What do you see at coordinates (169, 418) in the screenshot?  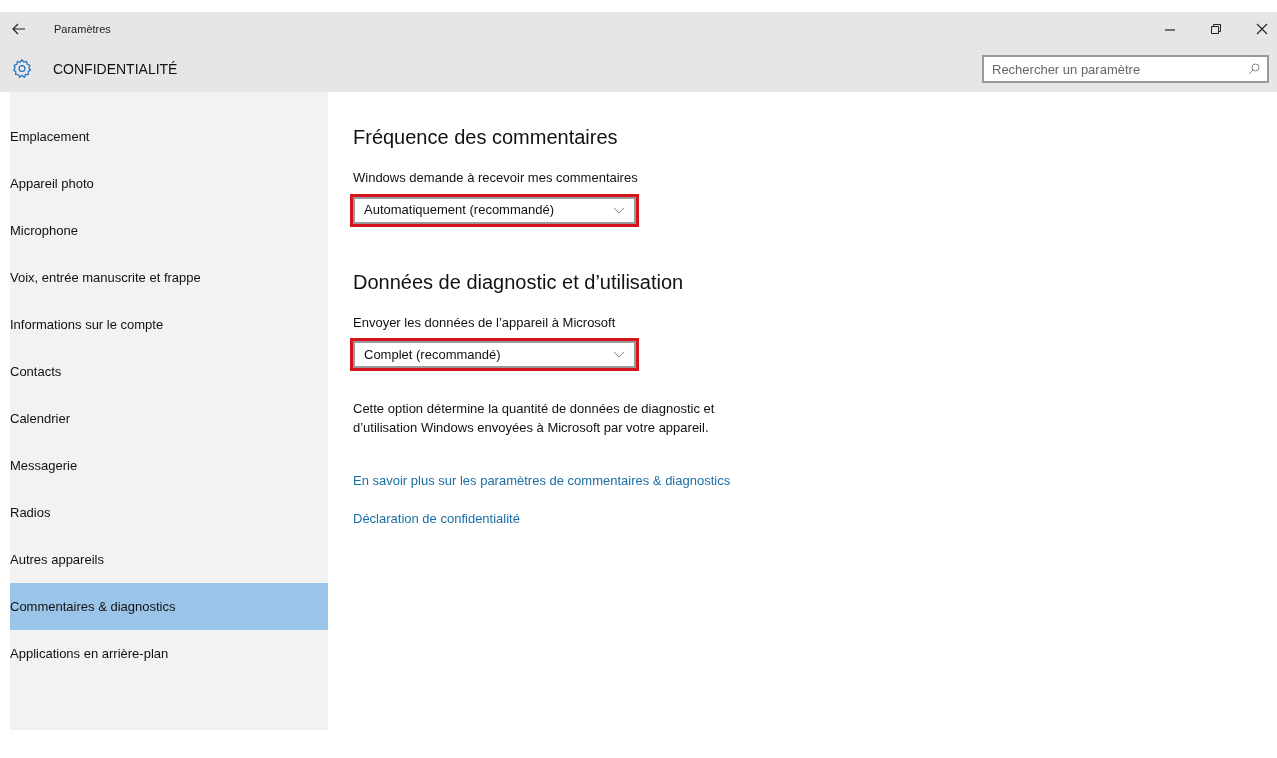 I see `sidebar-item: Calendrier` at bounding box center [169, 418].